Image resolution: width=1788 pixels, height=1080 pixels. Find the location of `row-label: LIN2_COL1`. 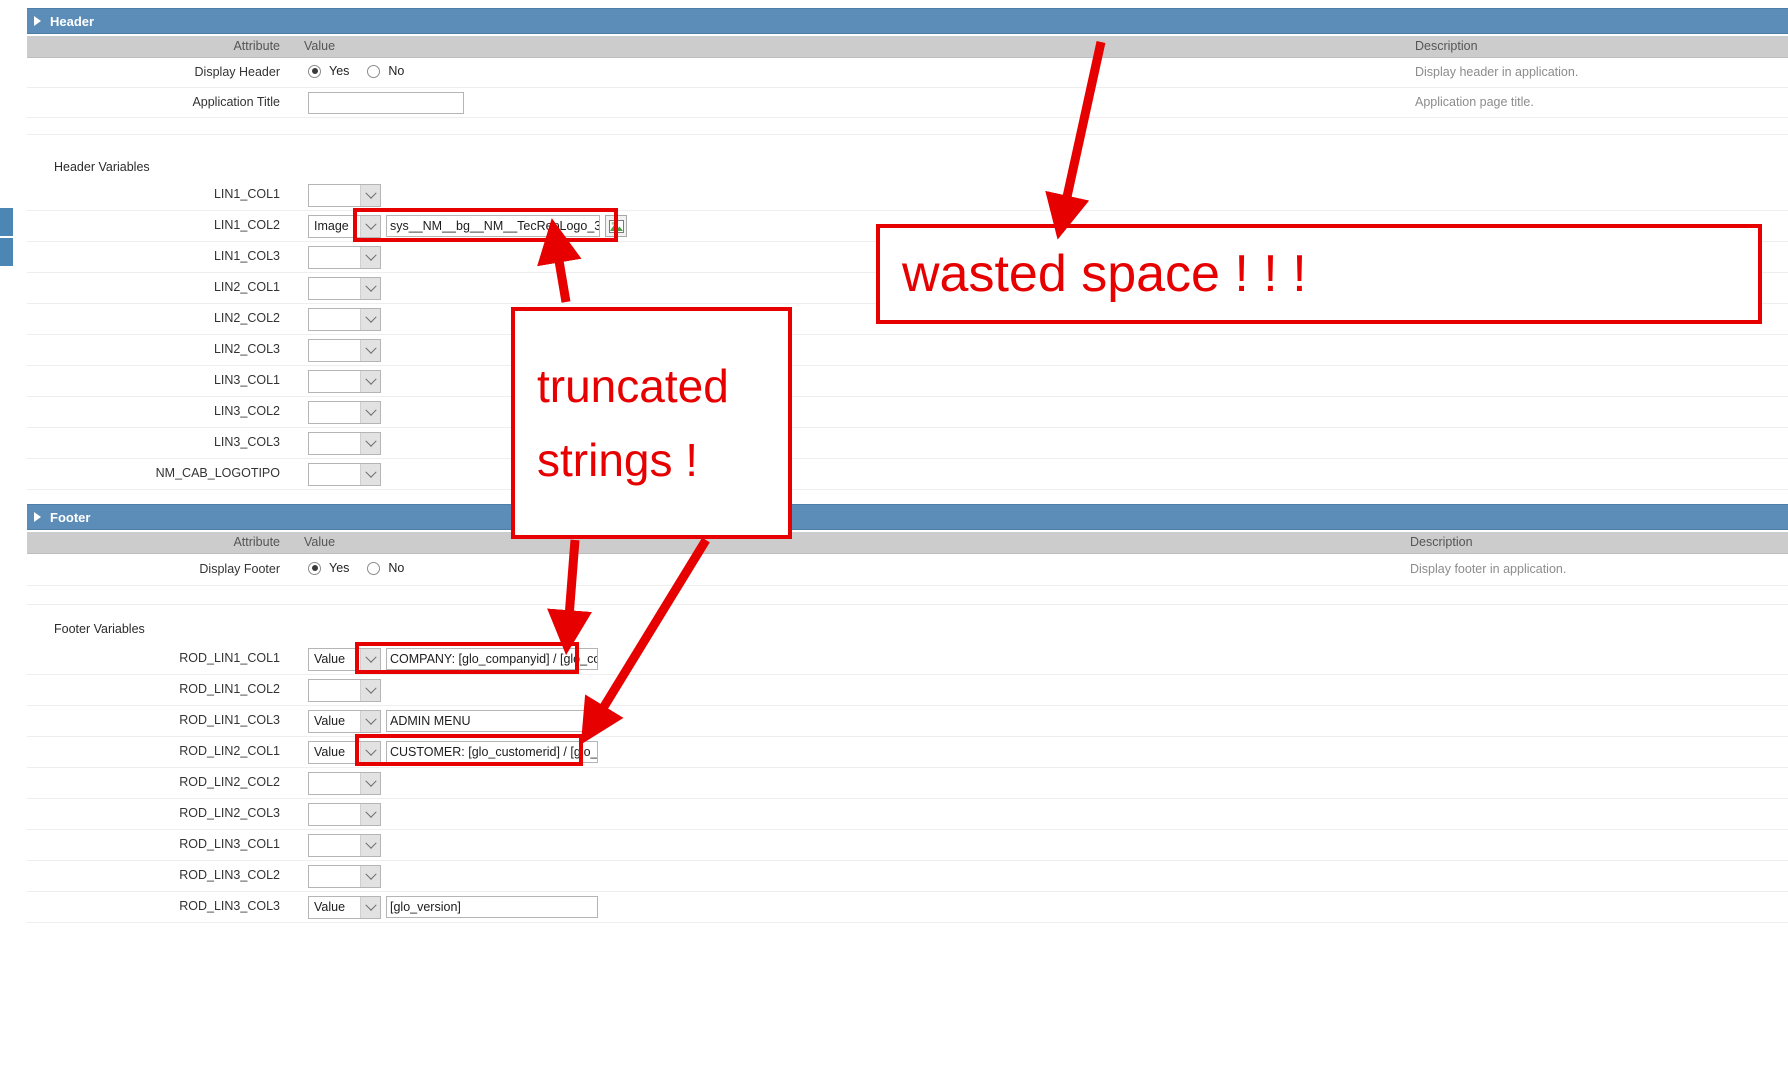

row-label: LIN2_COL1 is located at coordinates (246, 287).